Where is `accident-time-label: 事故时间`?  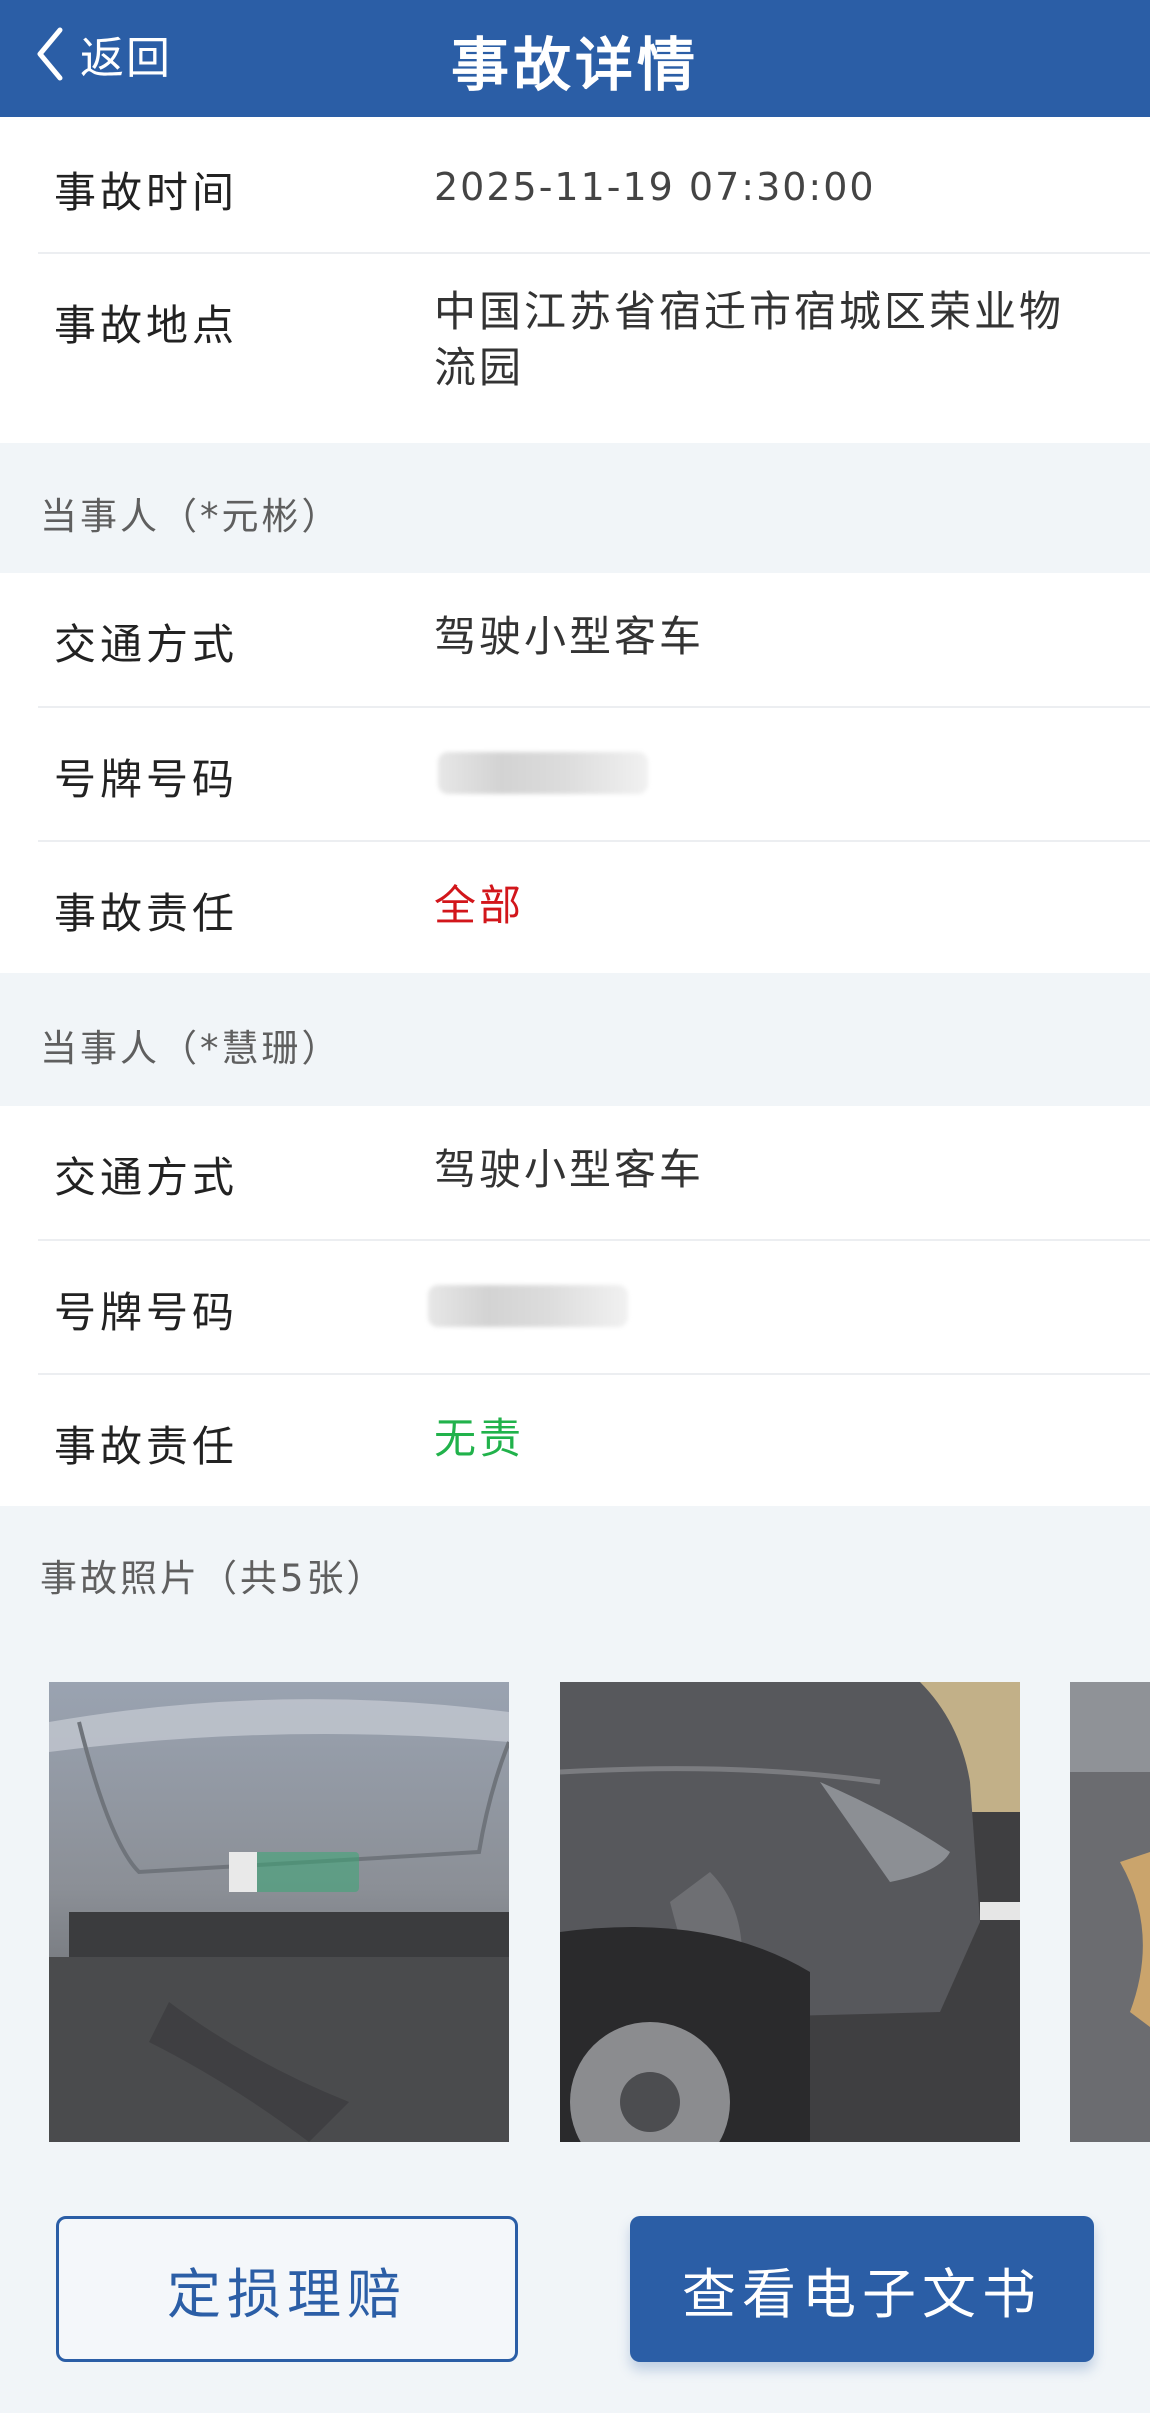 accident-time-label: 事故时间 is located at coordinates (146, 192).